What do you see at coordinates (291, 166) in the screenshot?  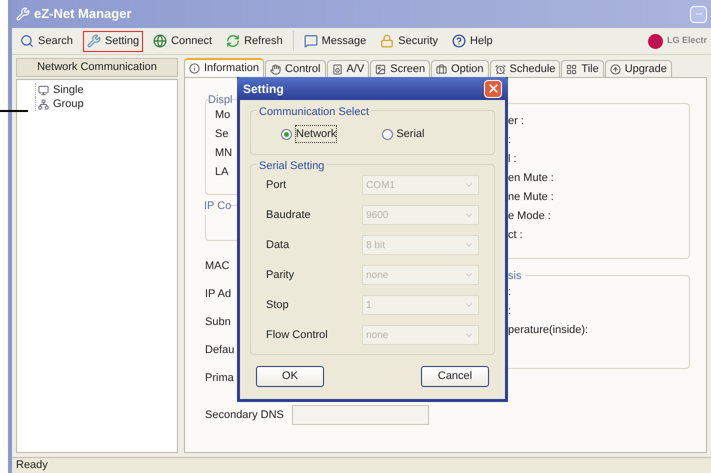 I see `group-title: Serial Setting` at bounding box center [291, 166].